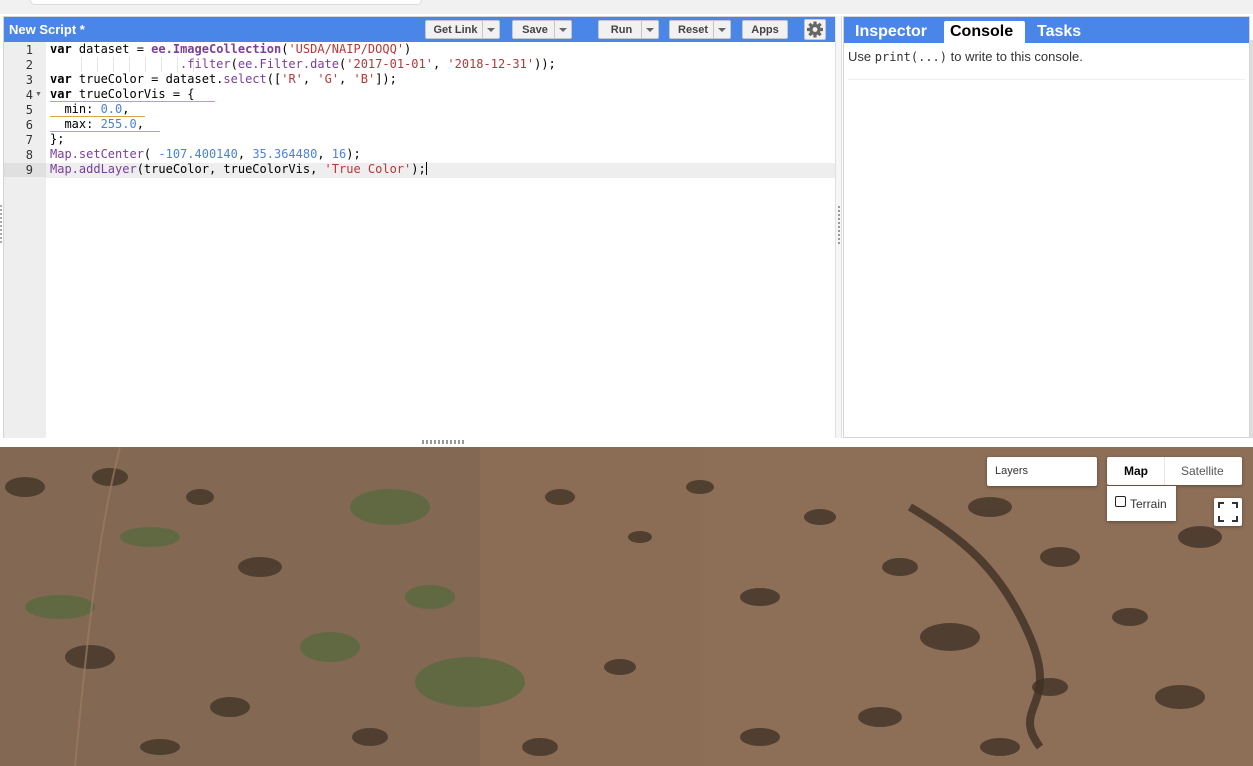 The height and width of the screenshot is (766, 1253). I want to click on reset-button: Reset, so click(700, 29).